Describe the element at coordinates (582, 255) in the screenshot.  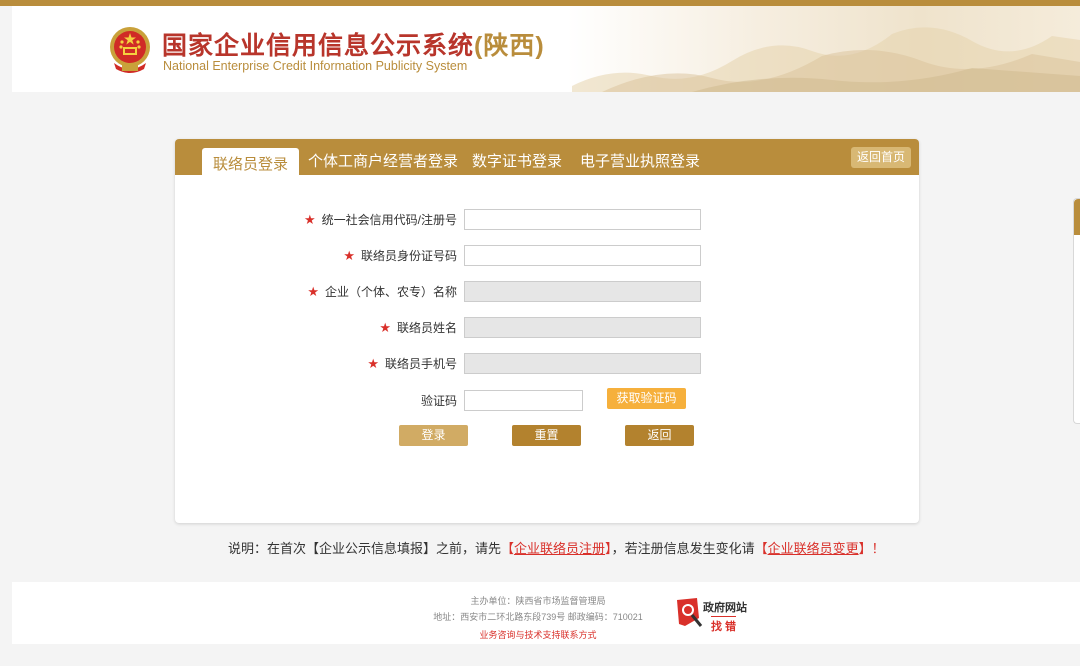
I see `liaison-id-input` at that location.